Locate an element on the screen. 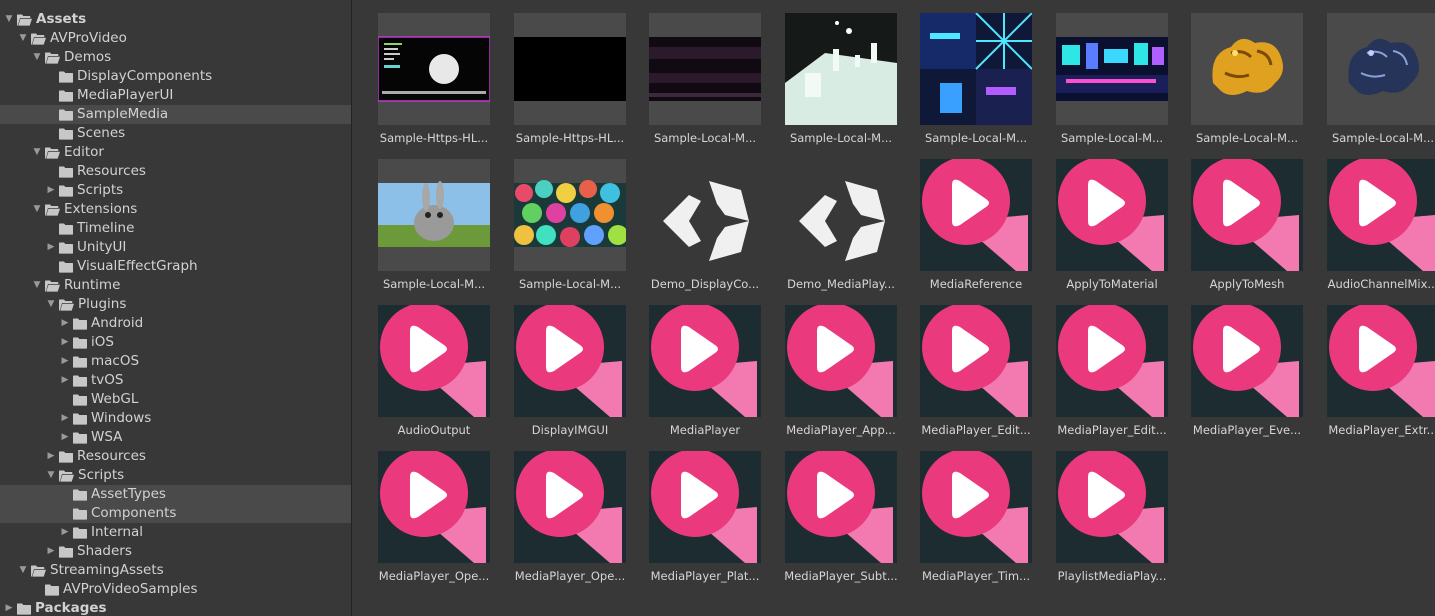 This screenshot has height=616, width=1435. tree-item-scripts: ▶ Scripts is located at coordinates (175, 190).